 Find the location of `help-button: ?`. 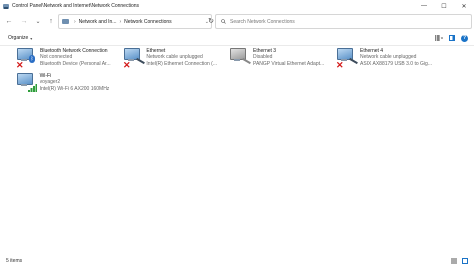

help-button: ? is located at coordinates (464, 38).